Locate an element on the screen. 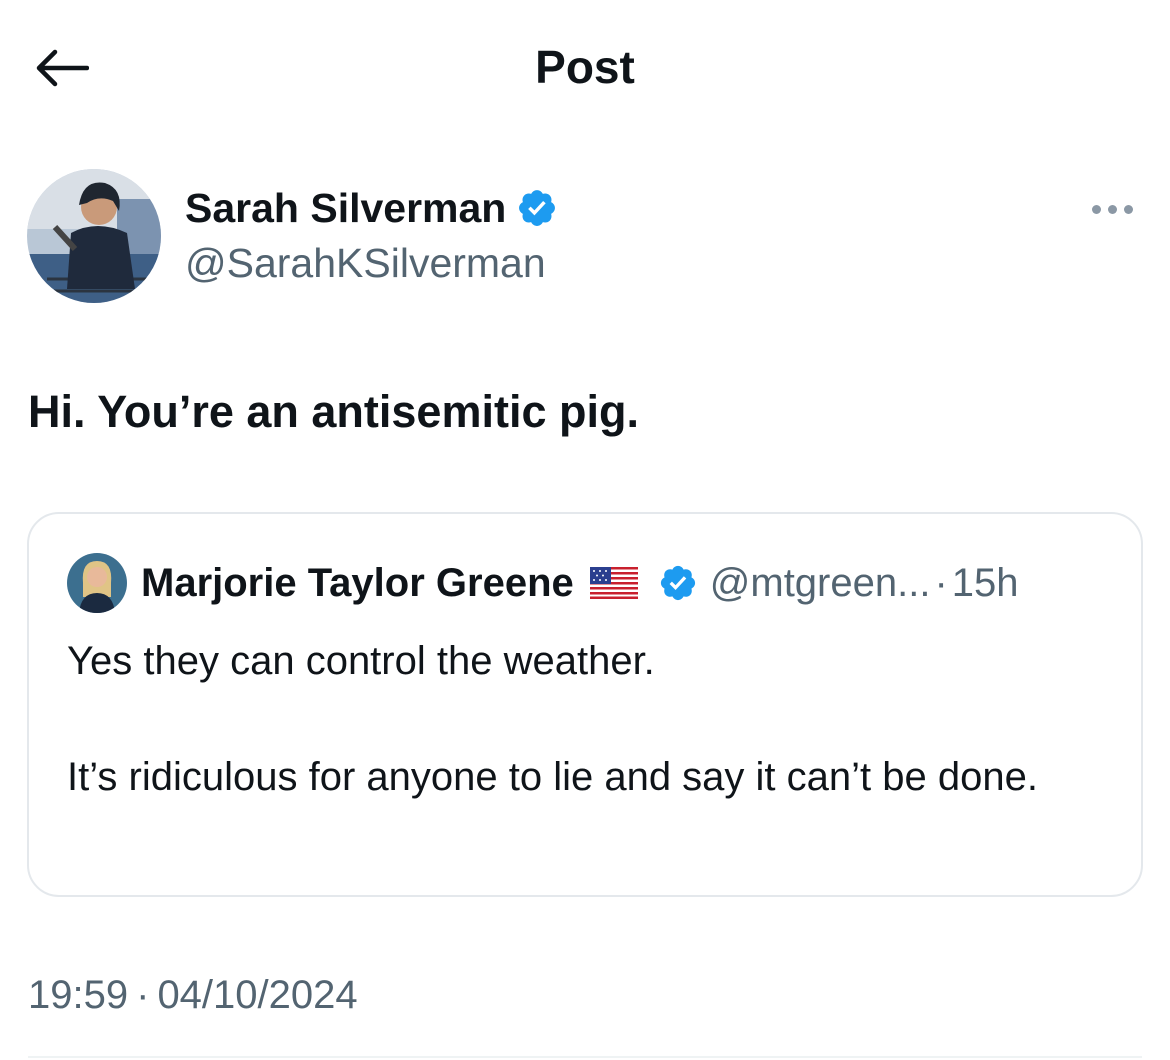 This screenshot has height=1060, width=1170. post-date: 04/10/2024 is located at coordinates (257, 995).